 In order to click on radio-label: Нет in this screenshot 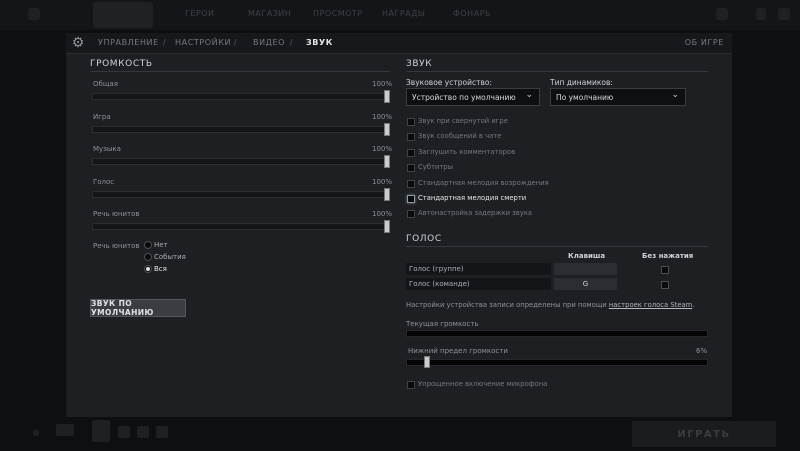, I will do `click(161, 245)`.